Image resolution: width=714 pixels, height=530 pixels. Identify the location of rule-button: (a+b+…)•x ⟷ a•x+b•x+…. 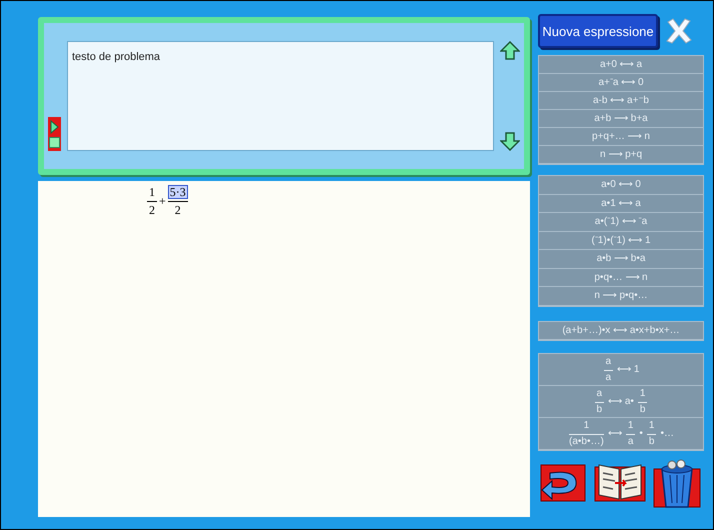
(621, 331).